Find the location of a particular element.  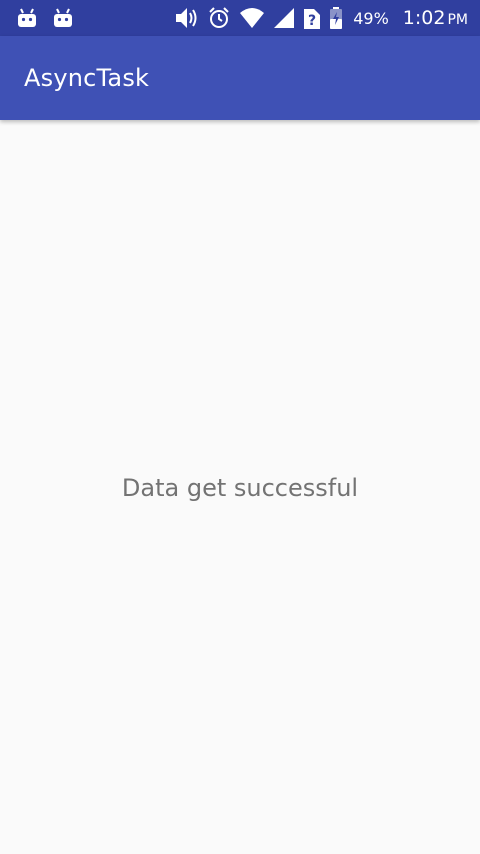

status-bar: ? 49% 1:02 PM is located at coordinates (240, 18).